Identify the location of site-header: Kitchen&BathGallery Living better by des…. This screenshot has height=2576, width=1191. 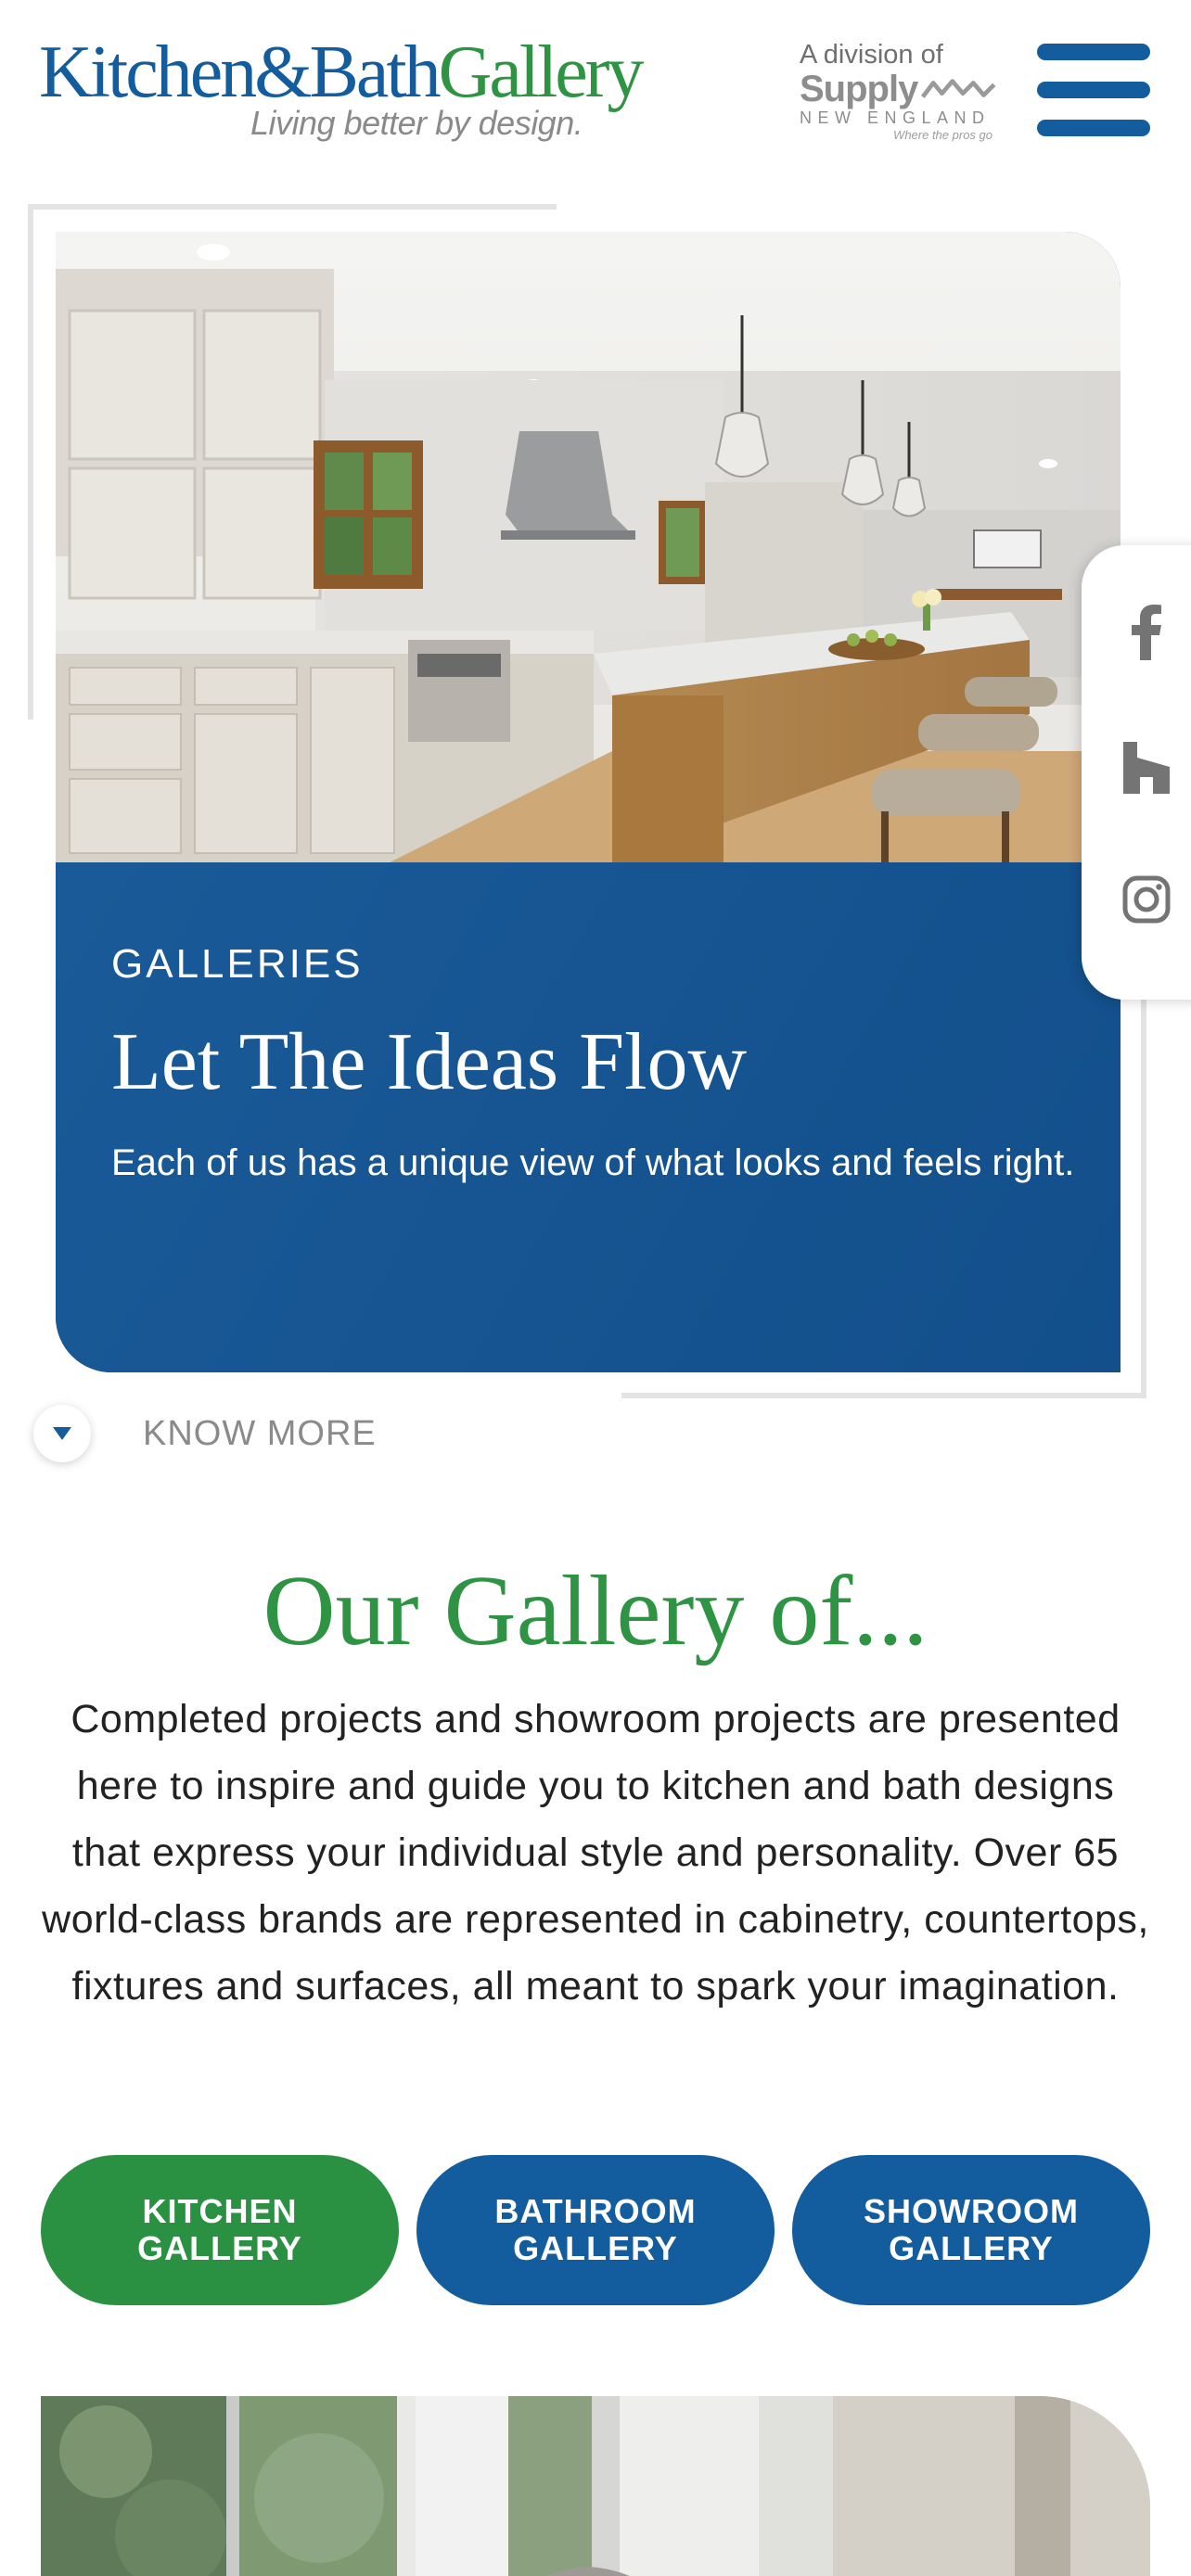
(595, 92).